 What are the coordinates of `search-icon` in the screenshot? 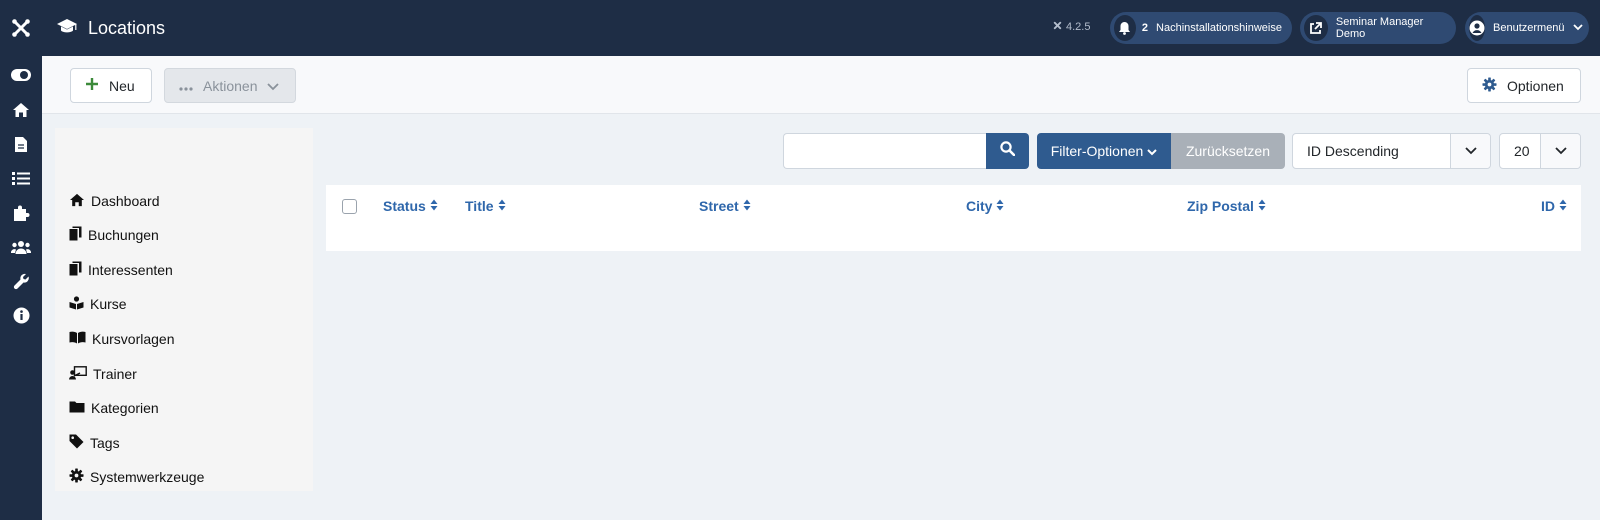 It's located at (1008, 151).